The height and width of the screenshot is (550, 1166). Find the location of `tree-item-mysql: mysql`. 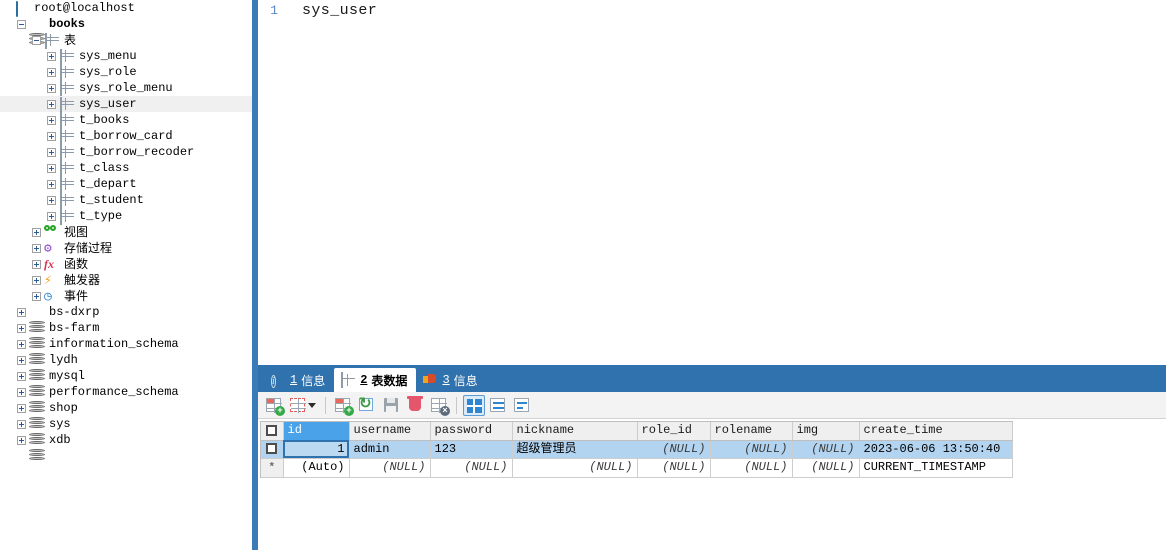

tree-item-mysql: mysql is located at coordinates (126, 382).